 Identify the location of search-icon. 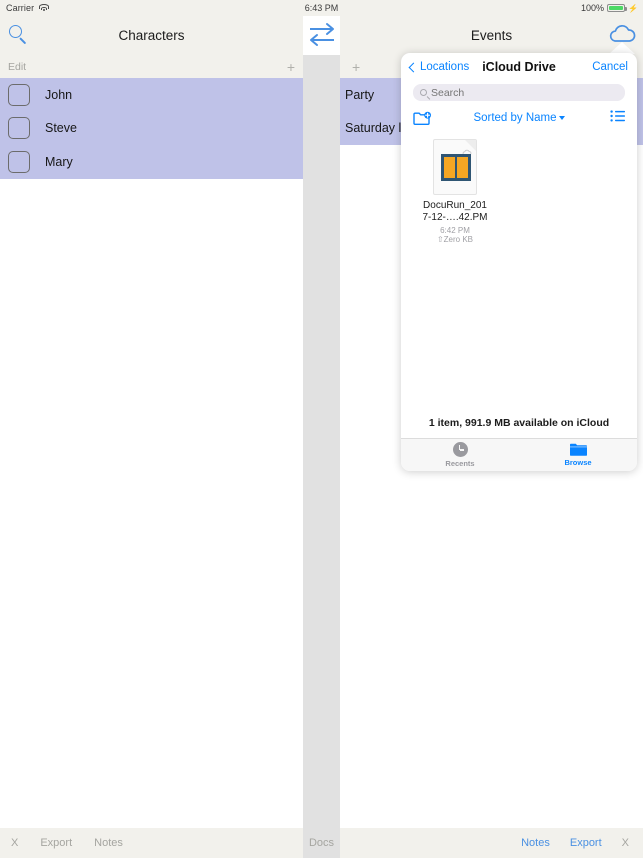
(423, 92).